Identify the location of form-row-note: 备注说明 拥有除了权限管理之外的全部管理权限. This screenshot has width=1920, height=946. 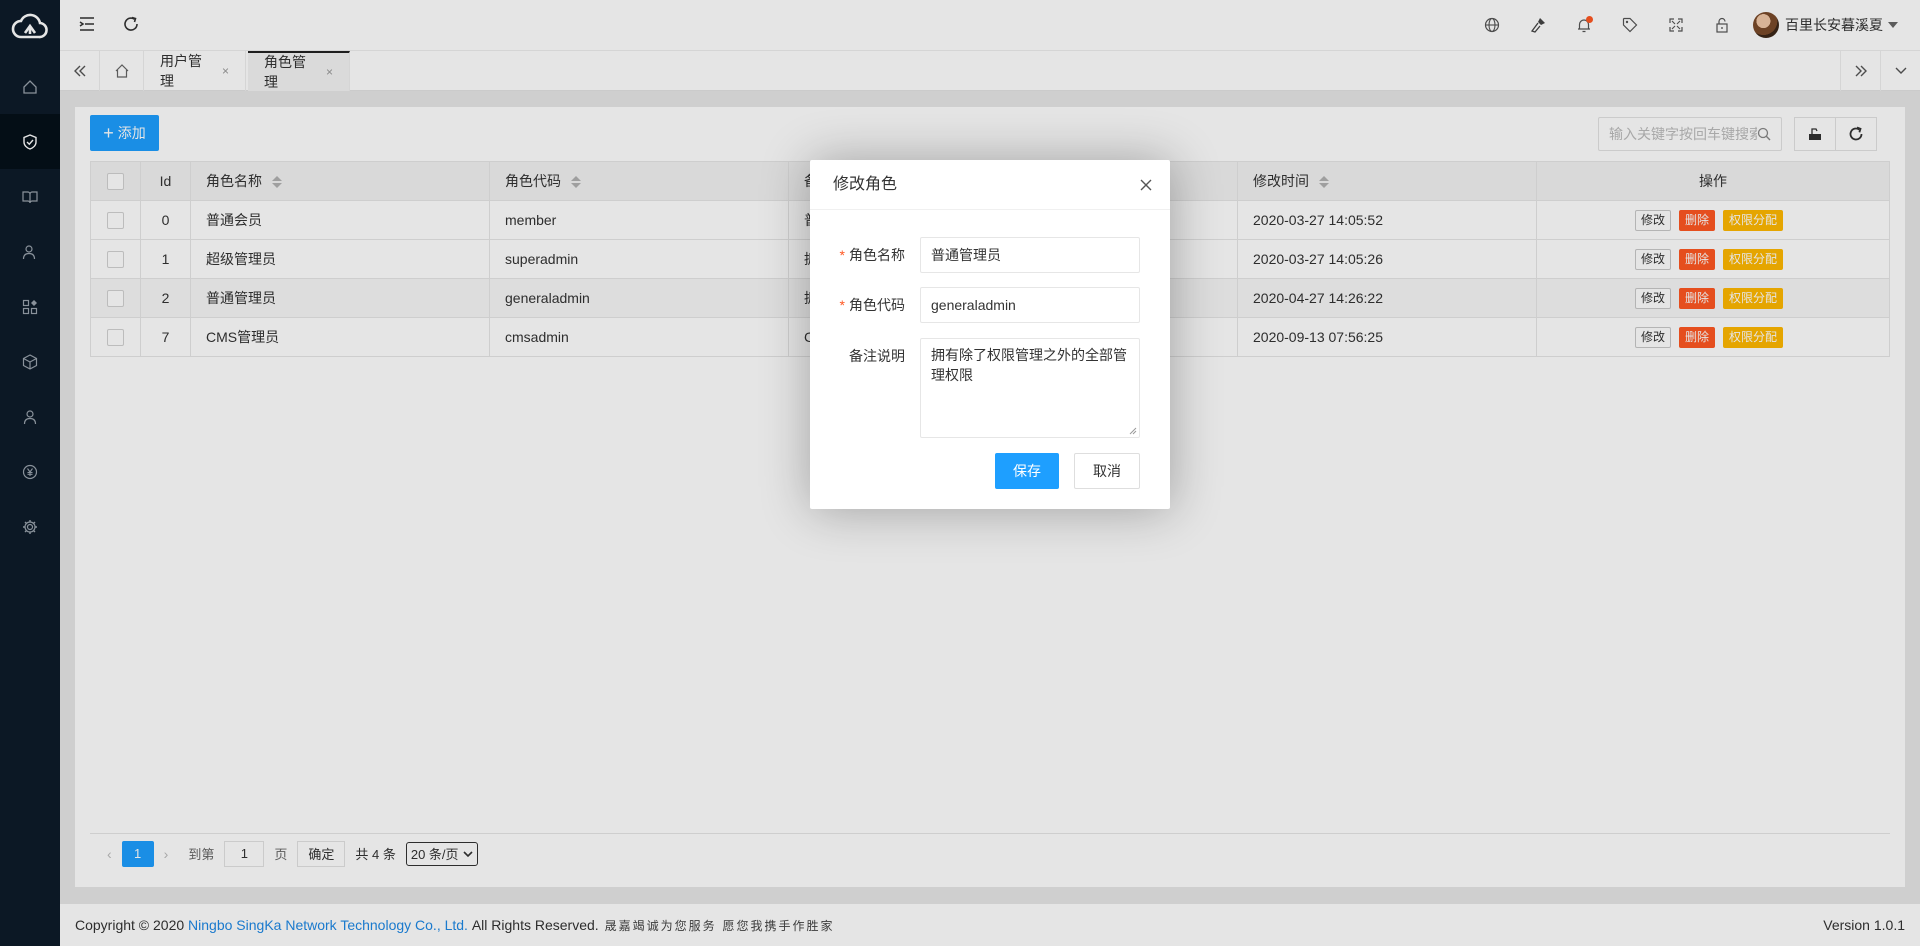
(975, 388).